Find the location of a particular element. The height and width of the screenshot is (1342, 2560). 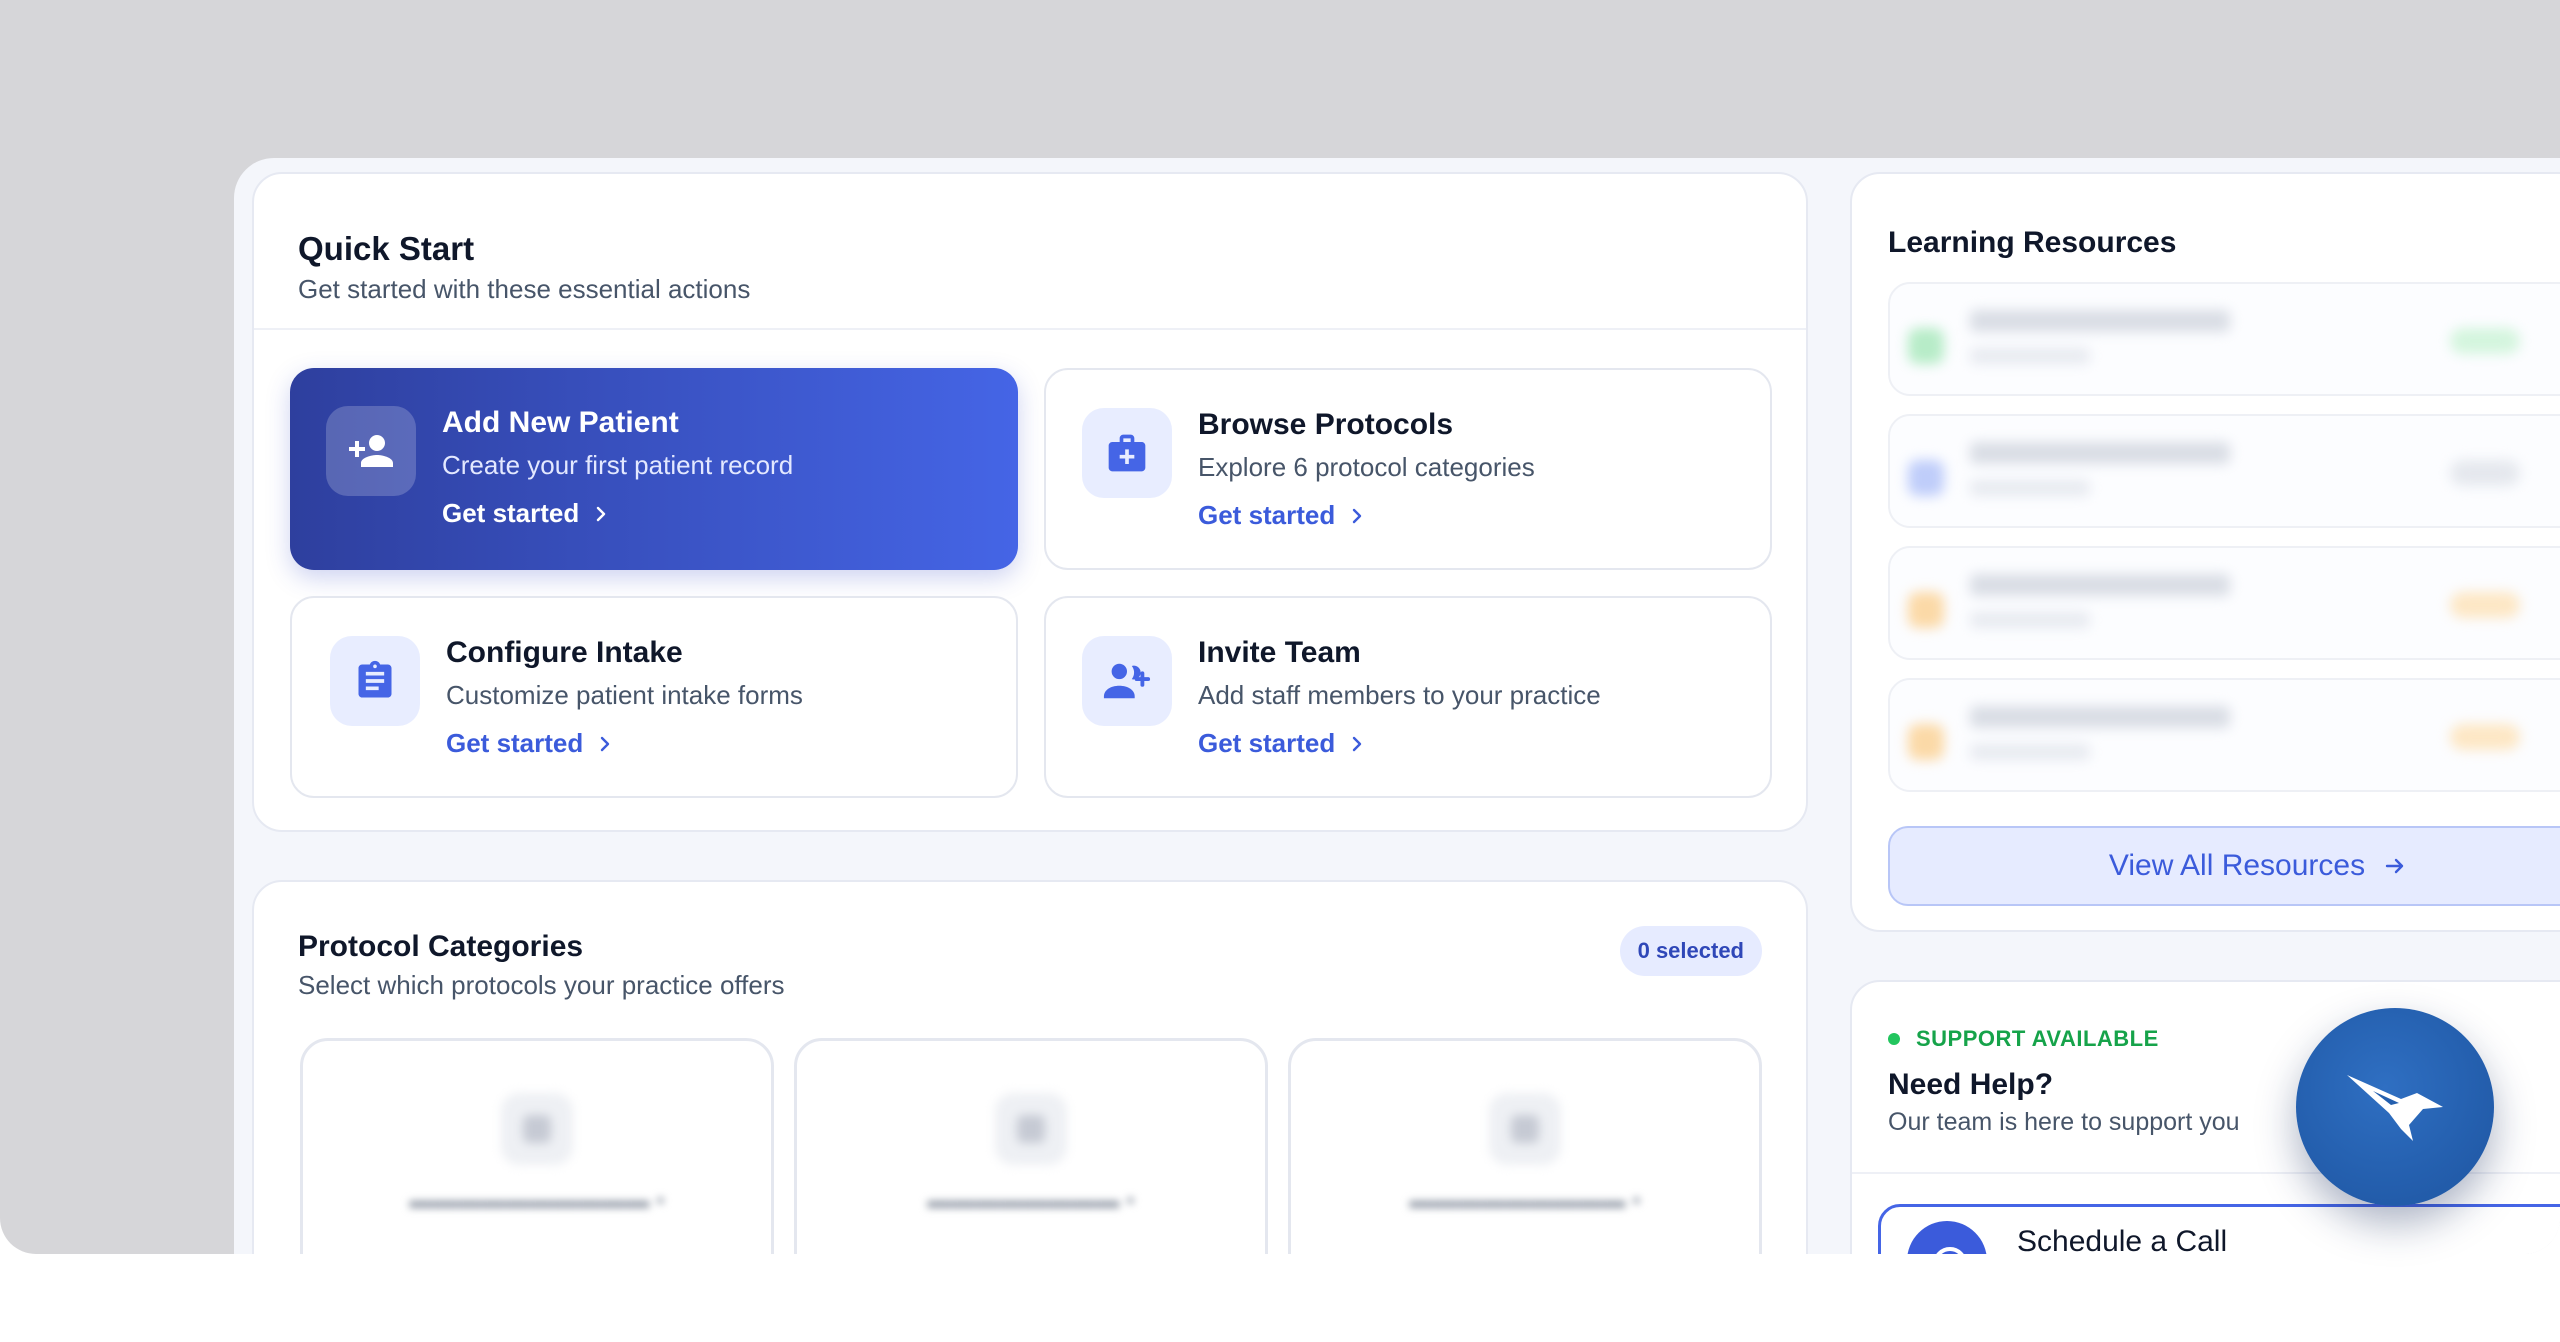

calendar-icon is located at coordinates (1947, 1237).